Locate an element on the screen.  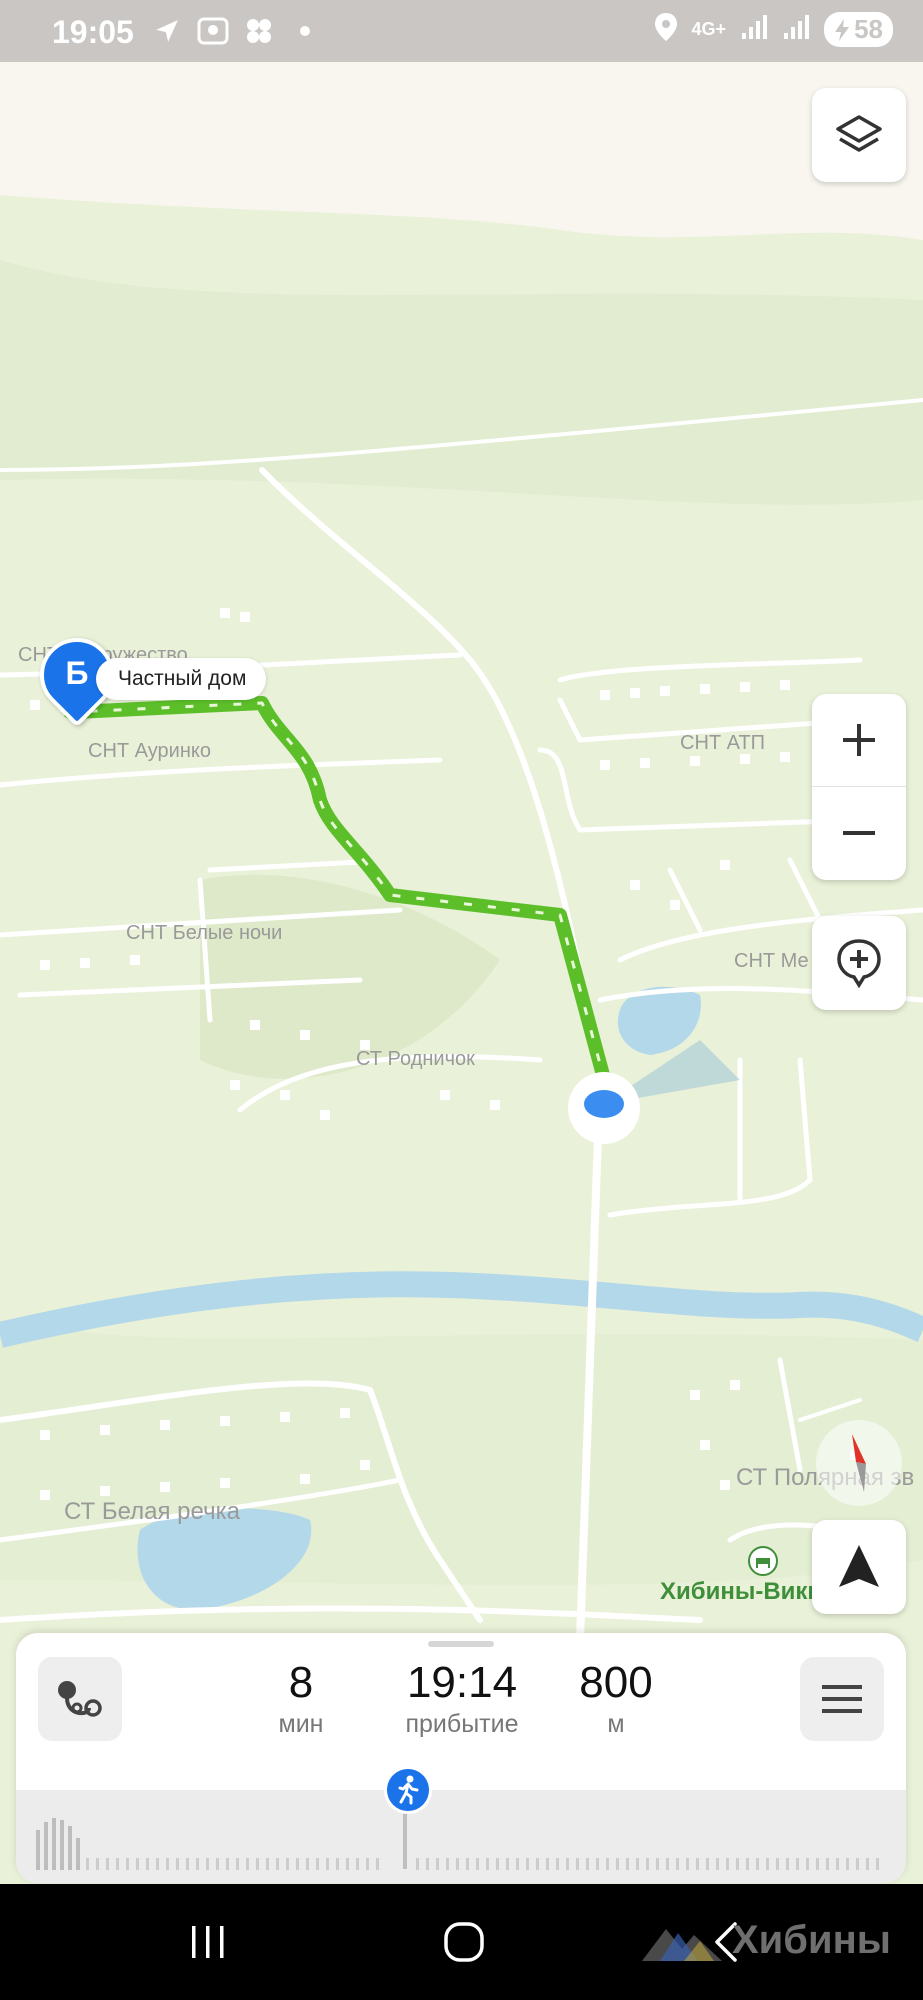
destination-label-text: Частный дом is located at coordinates (182, 678).